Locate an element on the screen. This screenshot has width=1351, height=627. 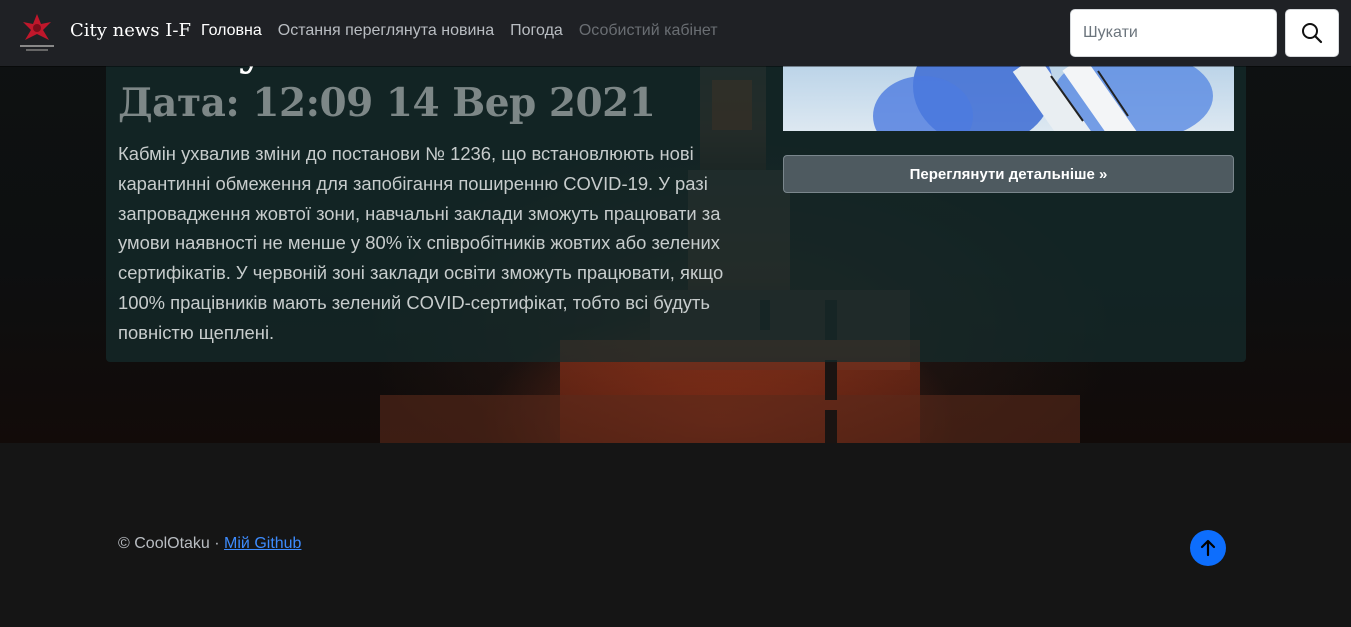
article-image is located at coordinates (1008, 98).